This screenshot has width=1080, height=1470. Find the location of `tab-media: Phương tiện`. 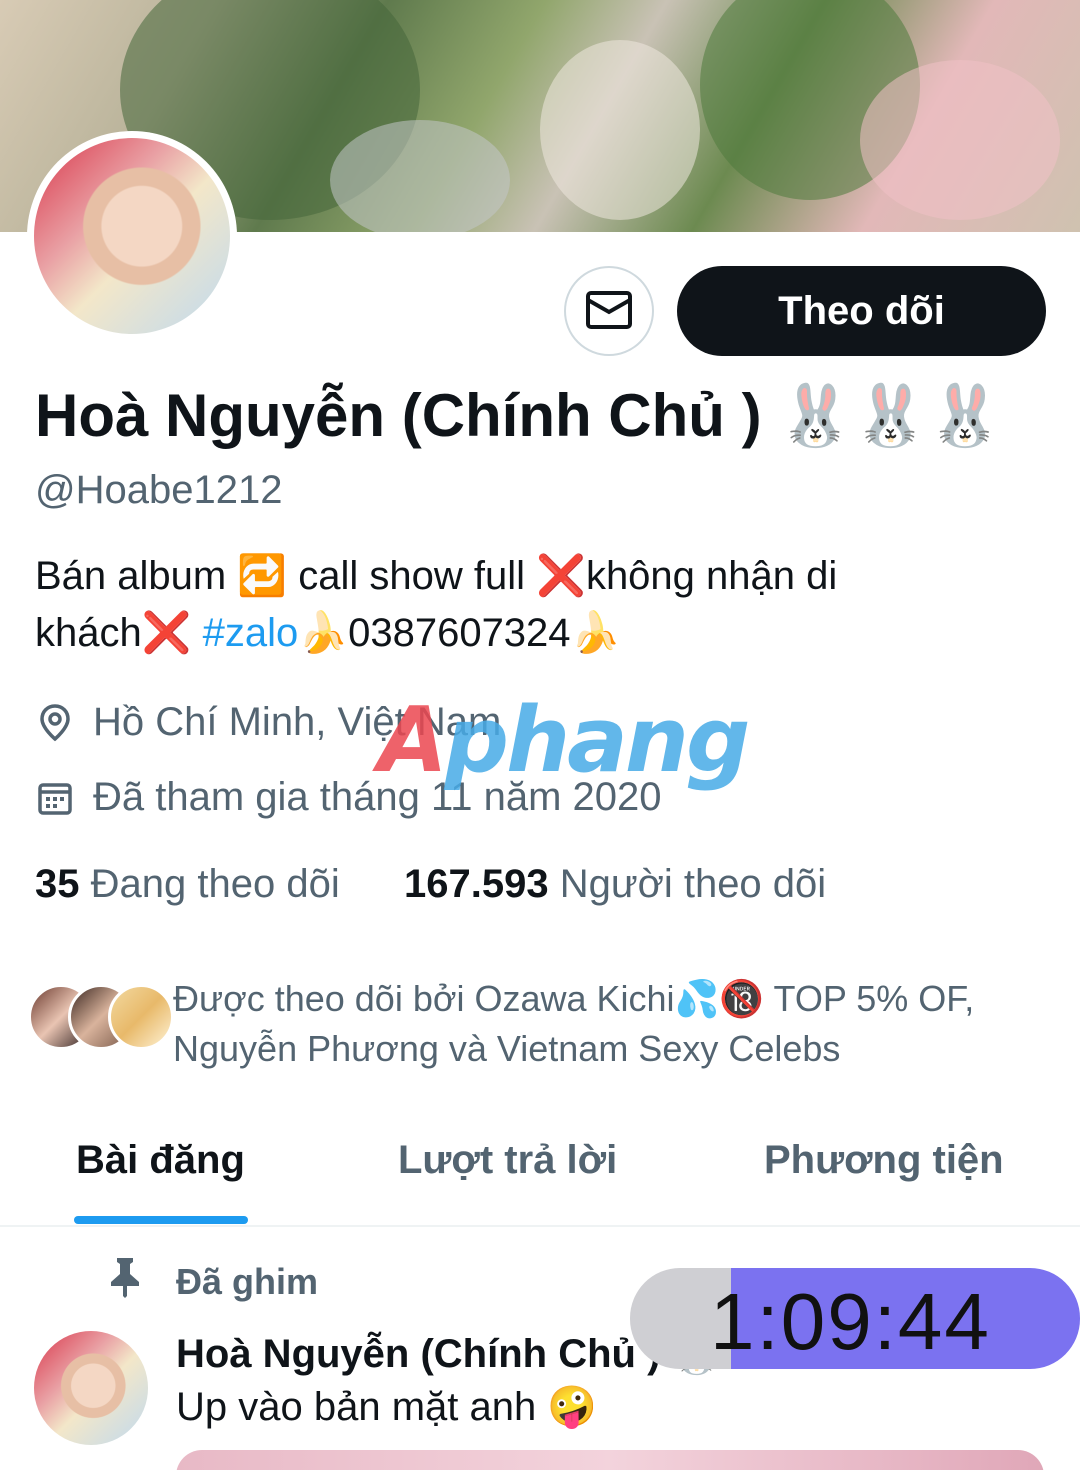

tab-media: Phương tiện is located at coordinates (884, 1160).